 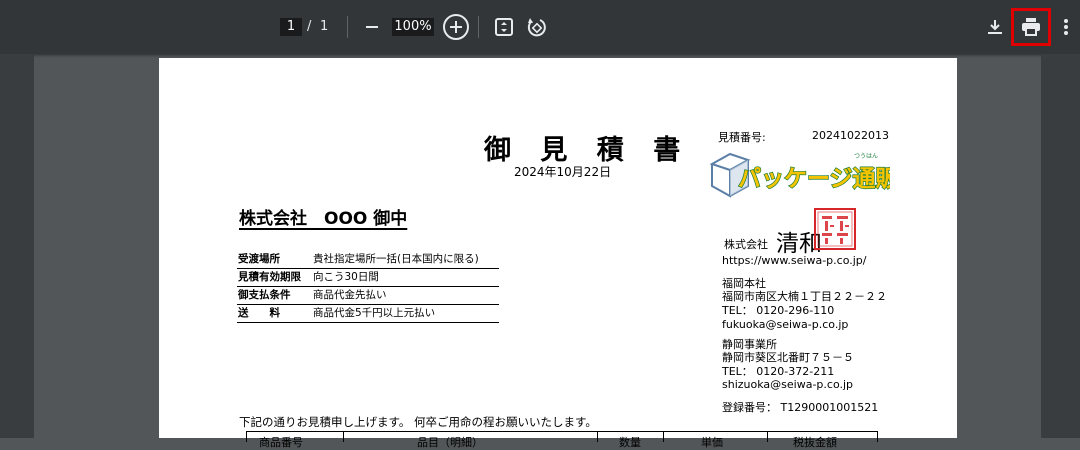 I want to click on intro-text: 下記の通りお見積申し上げます。 何卒ご用命の程お願いいたします。, so click(x=418, y=422).